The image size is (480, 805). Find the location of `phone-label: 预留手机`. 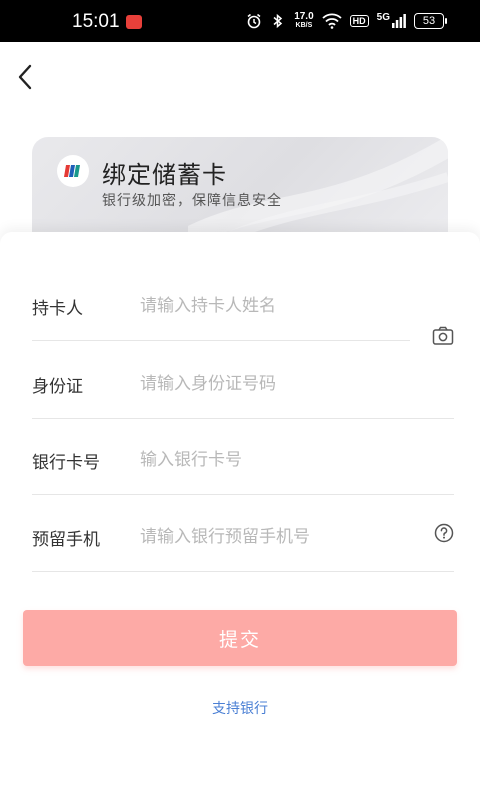

phone-label: 预留手机 is located at coordinates (66, 540).